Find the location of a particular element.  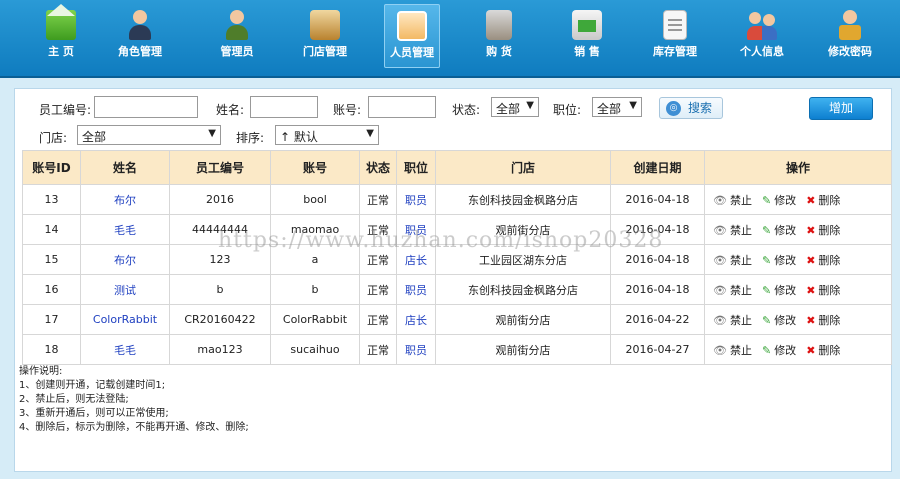

note-line: 1、创建则开通，记载创建时间1; is located at coordinates (92, 385).